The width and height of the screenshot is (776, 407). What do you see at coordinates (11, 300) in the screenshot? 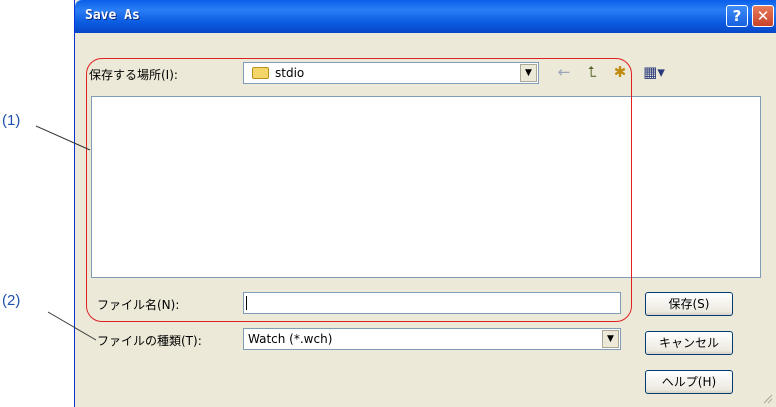
I see `annotation-2: (2)` at bounding box center [11, 300].